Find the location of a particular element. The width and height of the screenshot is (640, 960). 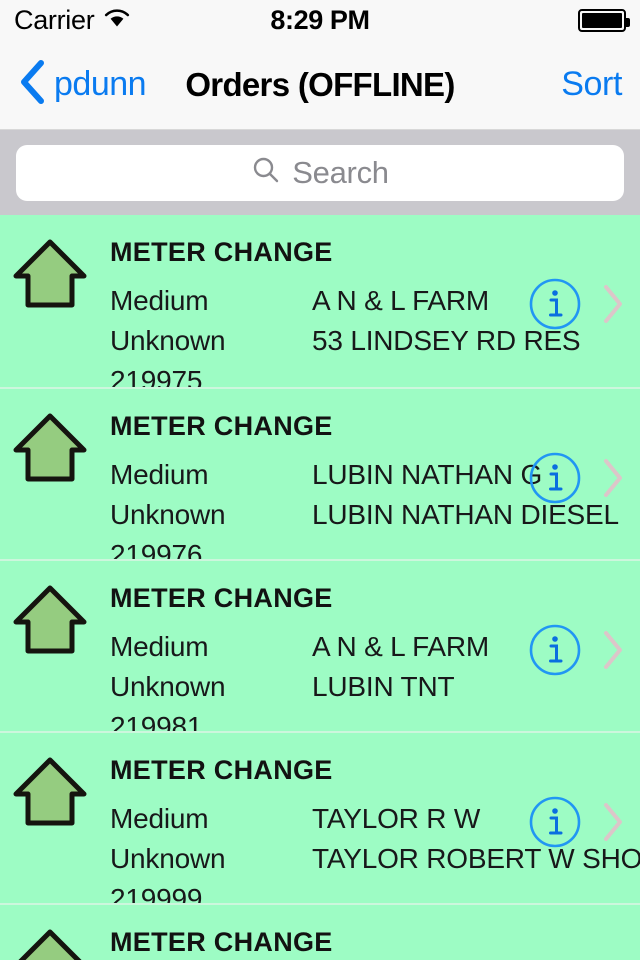

table-row: METER CHANGE is located at coordinates (320, 931).